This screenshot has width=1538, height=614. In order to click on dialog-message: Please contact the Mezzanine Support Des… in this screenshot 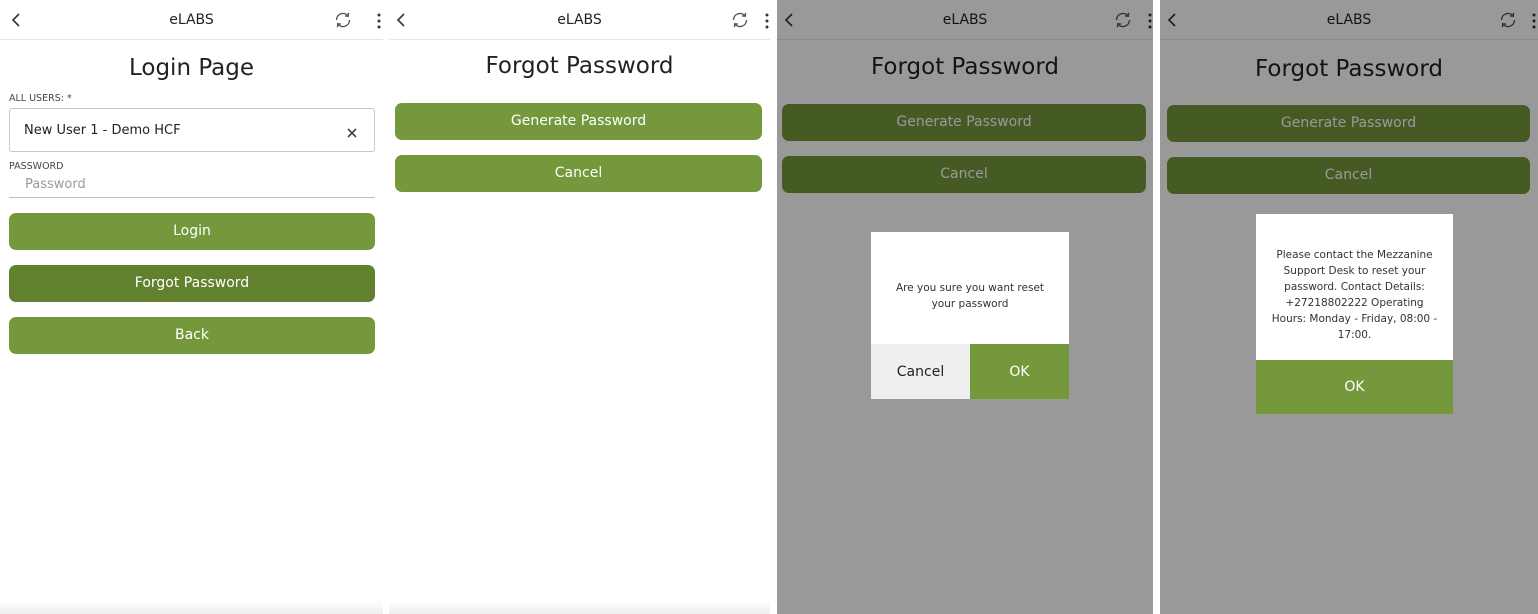, I will do `click(1354, 295)`.